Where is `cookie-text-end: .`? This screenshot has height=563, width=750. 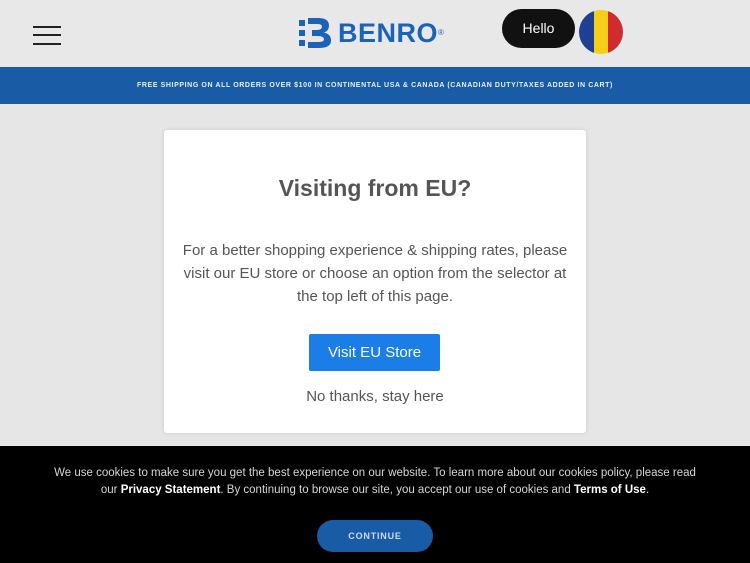 cookie-text-end: . is located at coordinates (647, 490).